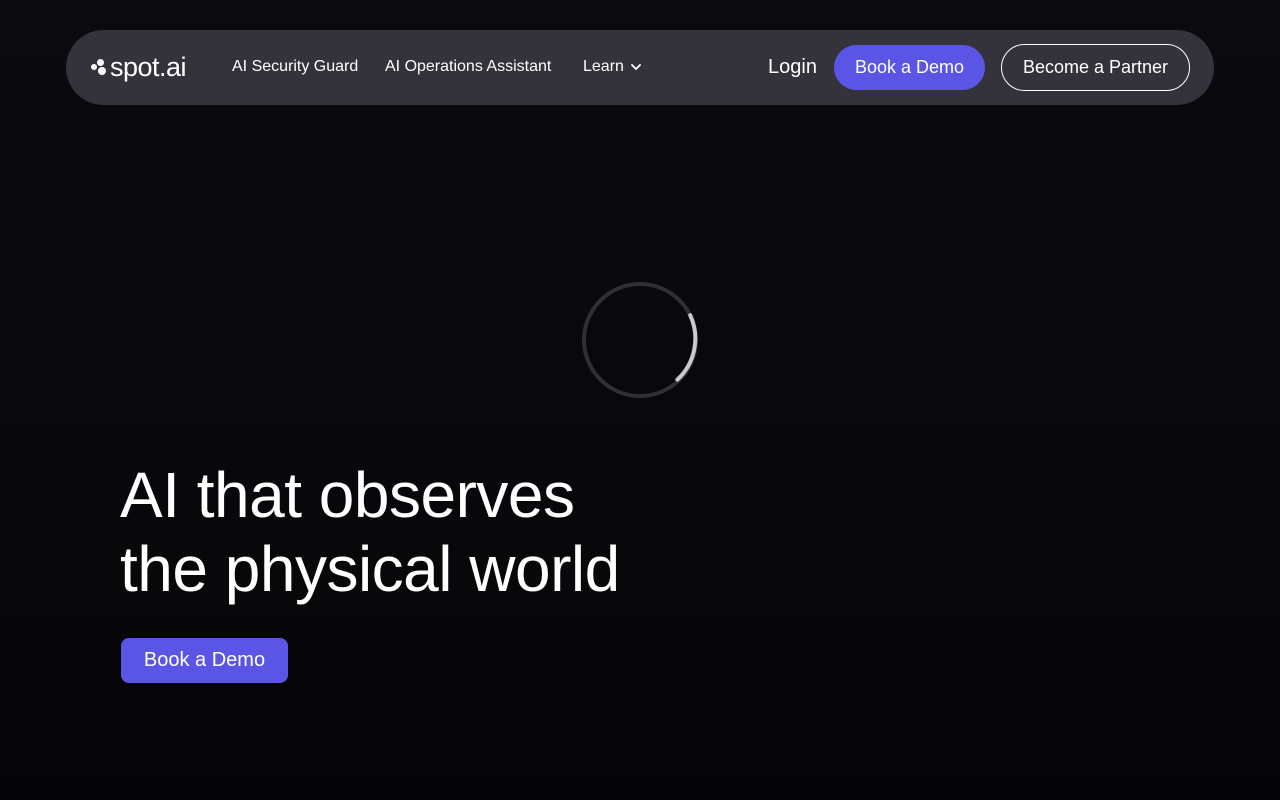  Describe the element at coordinates (640, 340) in the screenshot. I see `loading-spinner-icon` at that location.